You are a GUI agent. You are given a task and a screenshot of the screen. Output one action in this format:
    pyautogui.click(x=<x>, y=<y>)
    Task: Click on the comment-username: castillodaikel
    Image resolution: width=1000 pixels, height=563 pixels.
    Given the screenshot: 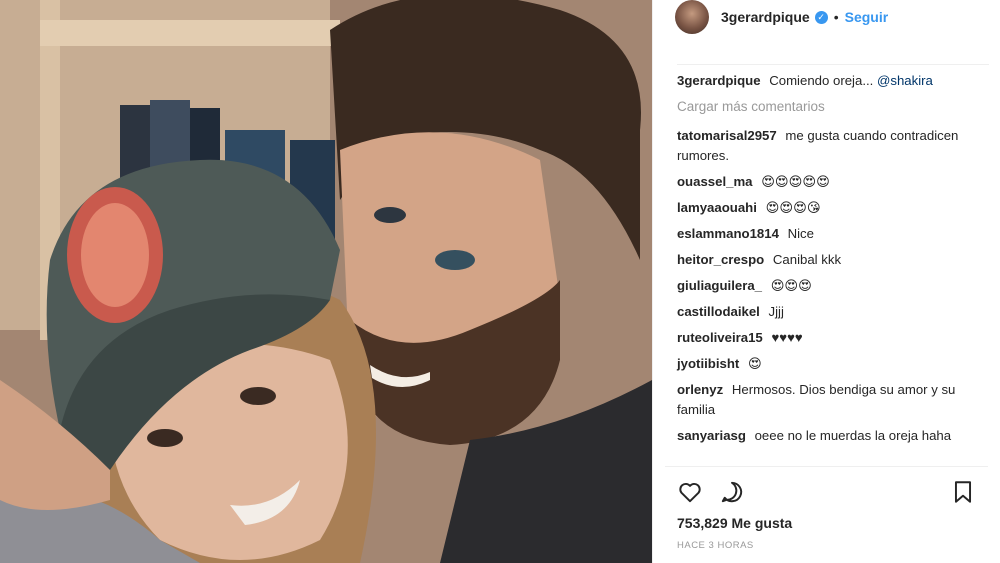 What is the action you would take?
    pyautogui.click(x=718, y=311)
    